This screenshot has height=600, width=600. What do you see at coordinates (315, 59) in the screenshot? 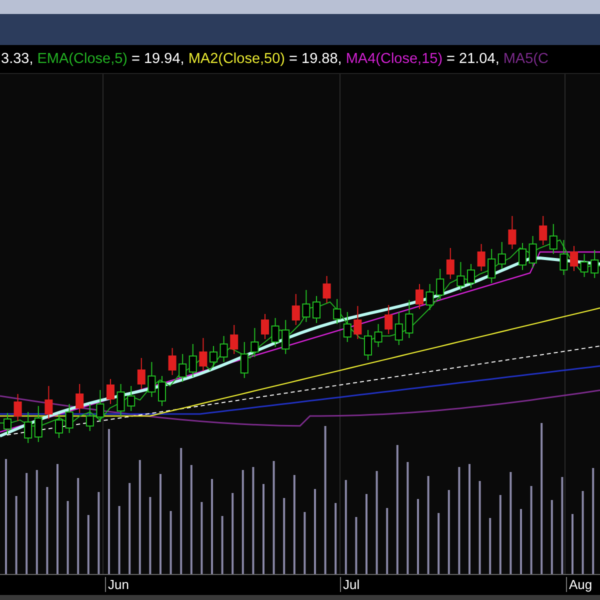
I see `legend-text: = 19.88,` at bounding box center [315, 59].